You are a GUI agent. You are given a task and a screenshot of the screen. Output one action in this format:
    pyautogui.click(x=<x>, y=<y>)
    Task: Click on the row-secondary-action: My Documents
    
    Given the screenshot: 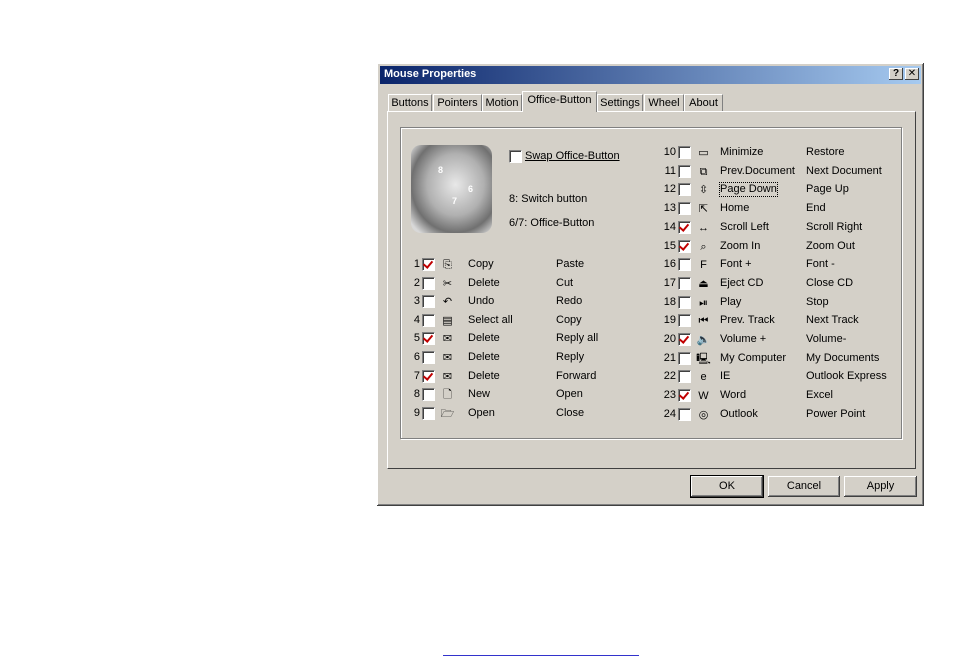 What is the action you would take?
    pyautogui.click(x=843, y=357)
    